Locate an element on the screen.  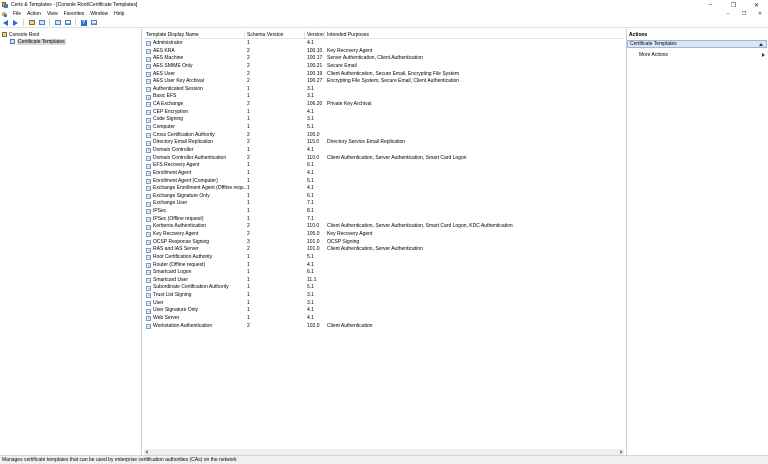
template-name-cell: AES Machine is located at coordinates (196, 59).